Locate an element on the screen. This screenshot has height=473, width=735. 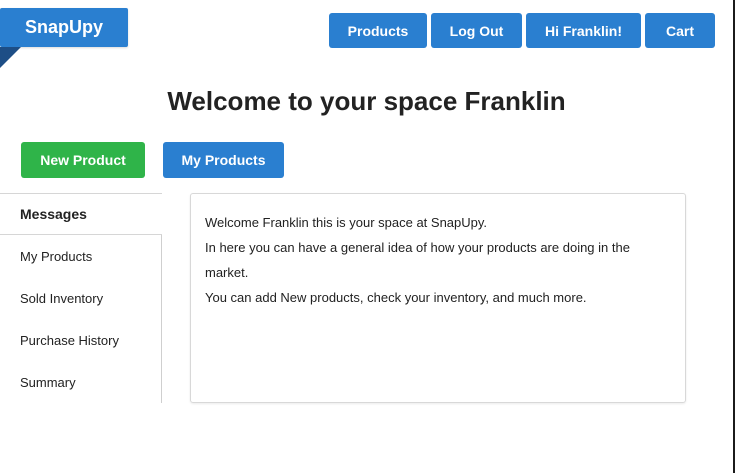
sidebar-item-purchase-history: Purchase History is located at coordinates (80, 340).